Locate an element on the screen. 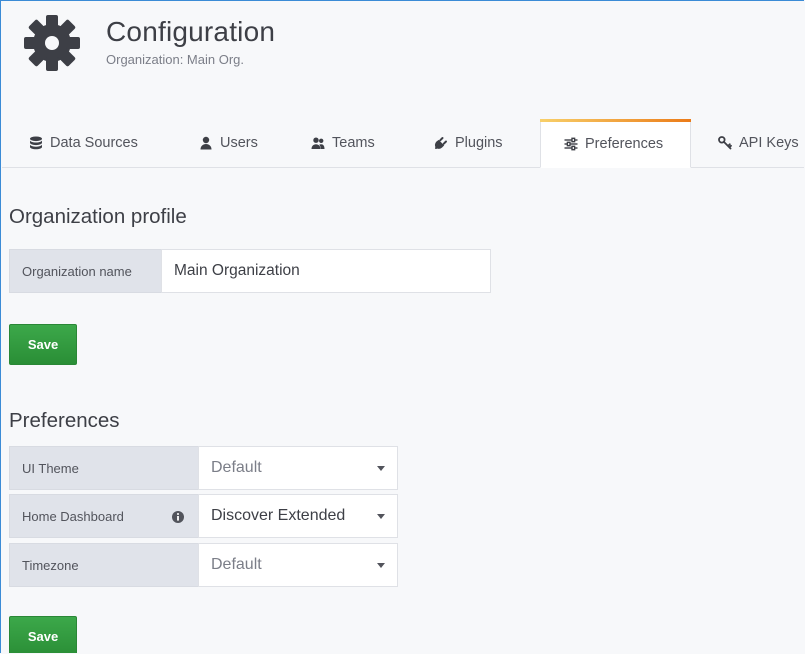 This screenshot has width=805, height=654. tab-api-keys: API Keys is located at coordinates (758, 143).